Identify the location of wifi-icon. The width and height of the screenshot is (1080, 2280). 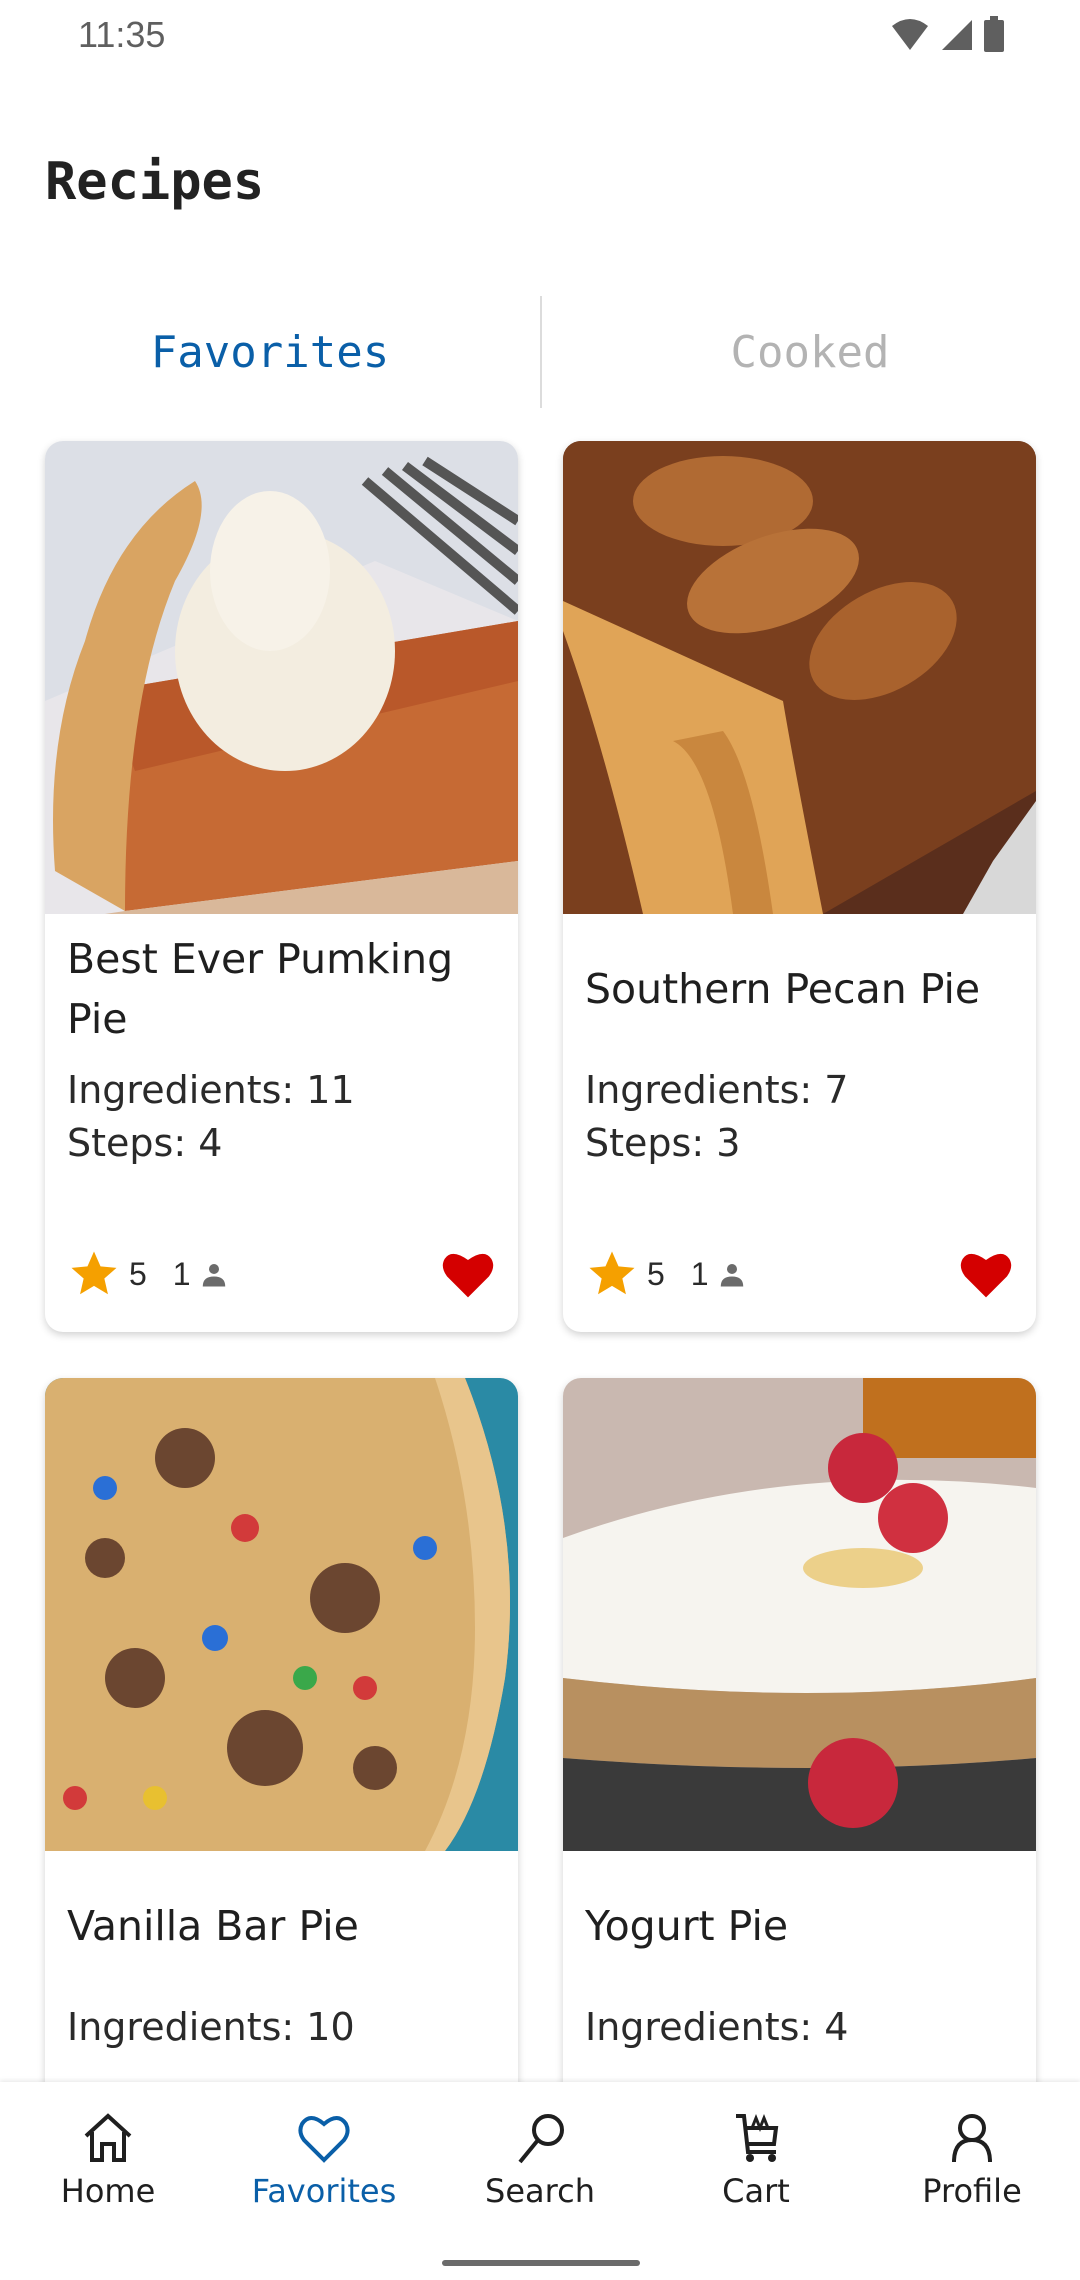
(910, 34).